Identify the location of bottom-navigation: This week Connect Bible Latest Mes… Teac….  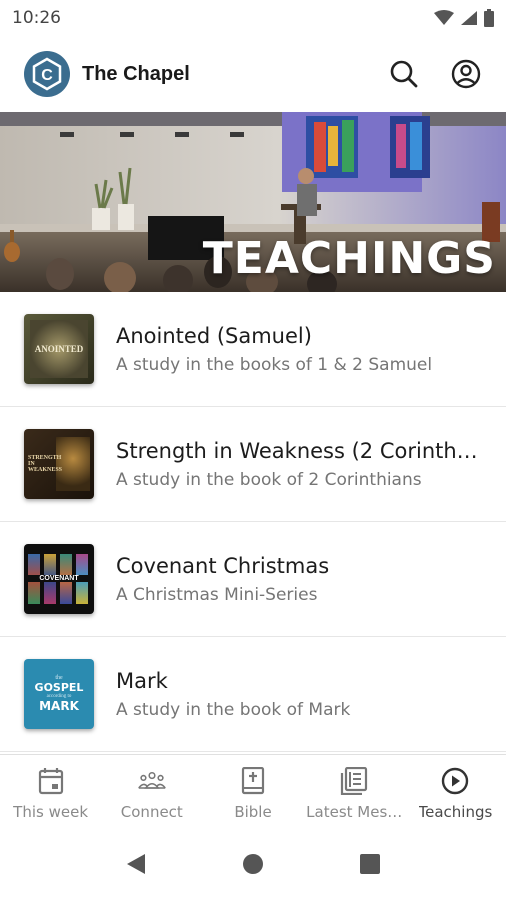
(253, 793).